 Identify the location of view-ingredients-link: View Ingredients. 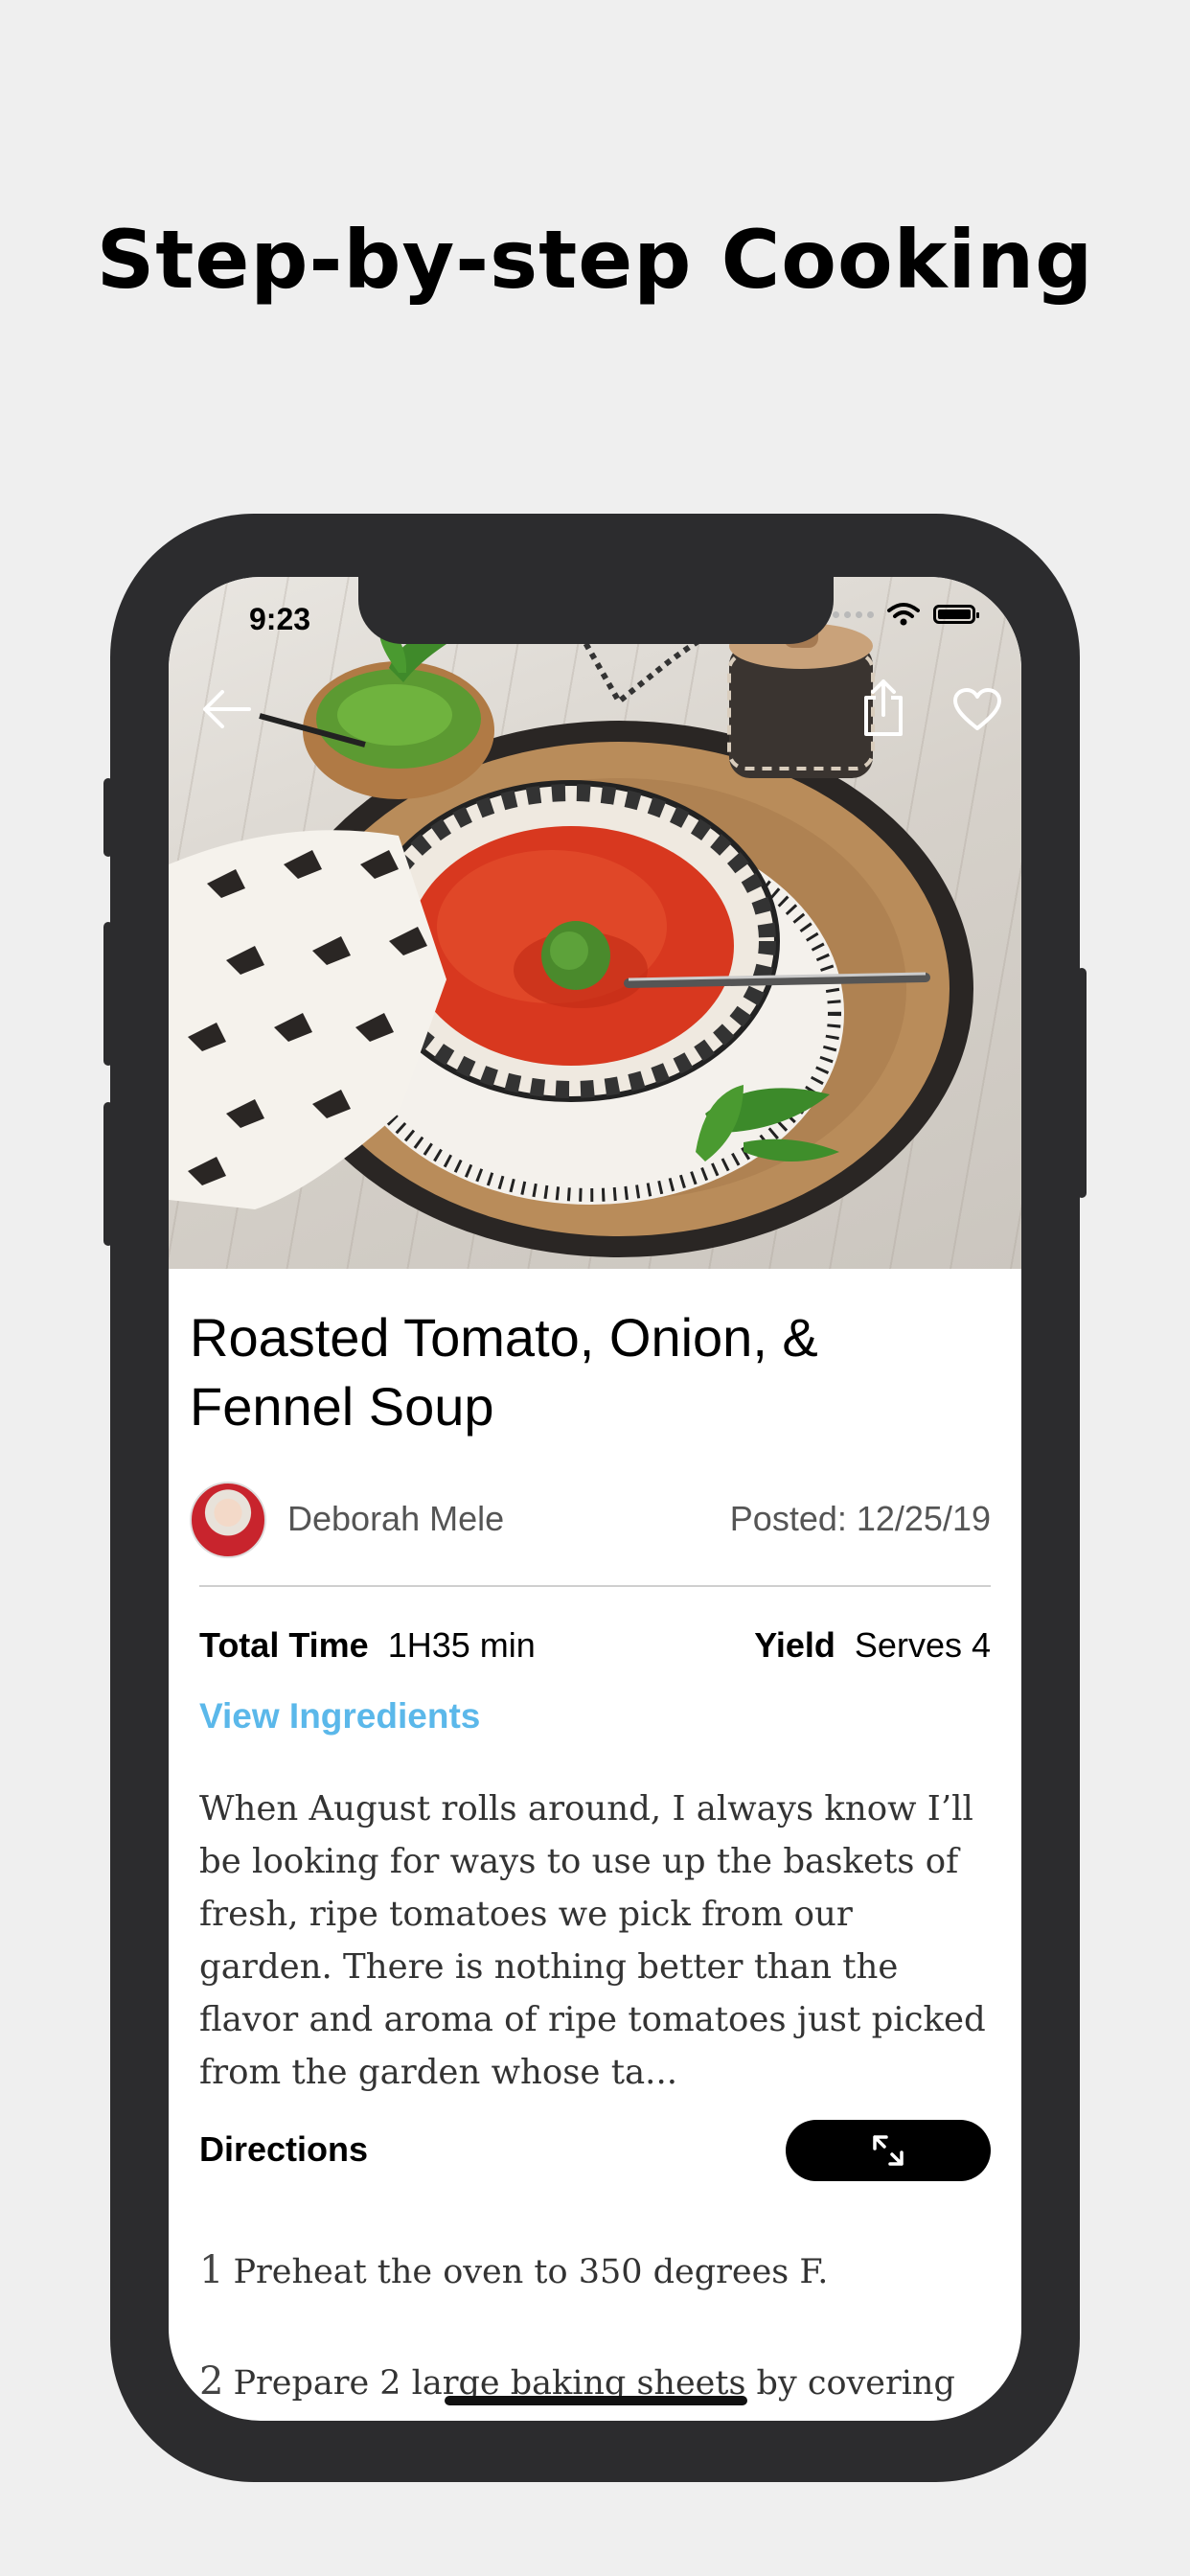
(340, 1716).